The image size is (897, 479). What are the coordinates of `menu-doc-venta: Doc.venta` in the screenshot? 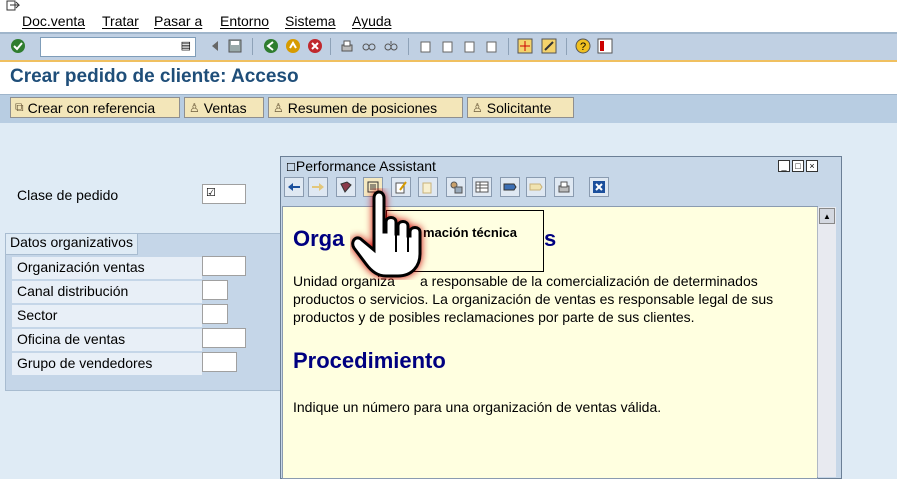 It's located at (53, 21).